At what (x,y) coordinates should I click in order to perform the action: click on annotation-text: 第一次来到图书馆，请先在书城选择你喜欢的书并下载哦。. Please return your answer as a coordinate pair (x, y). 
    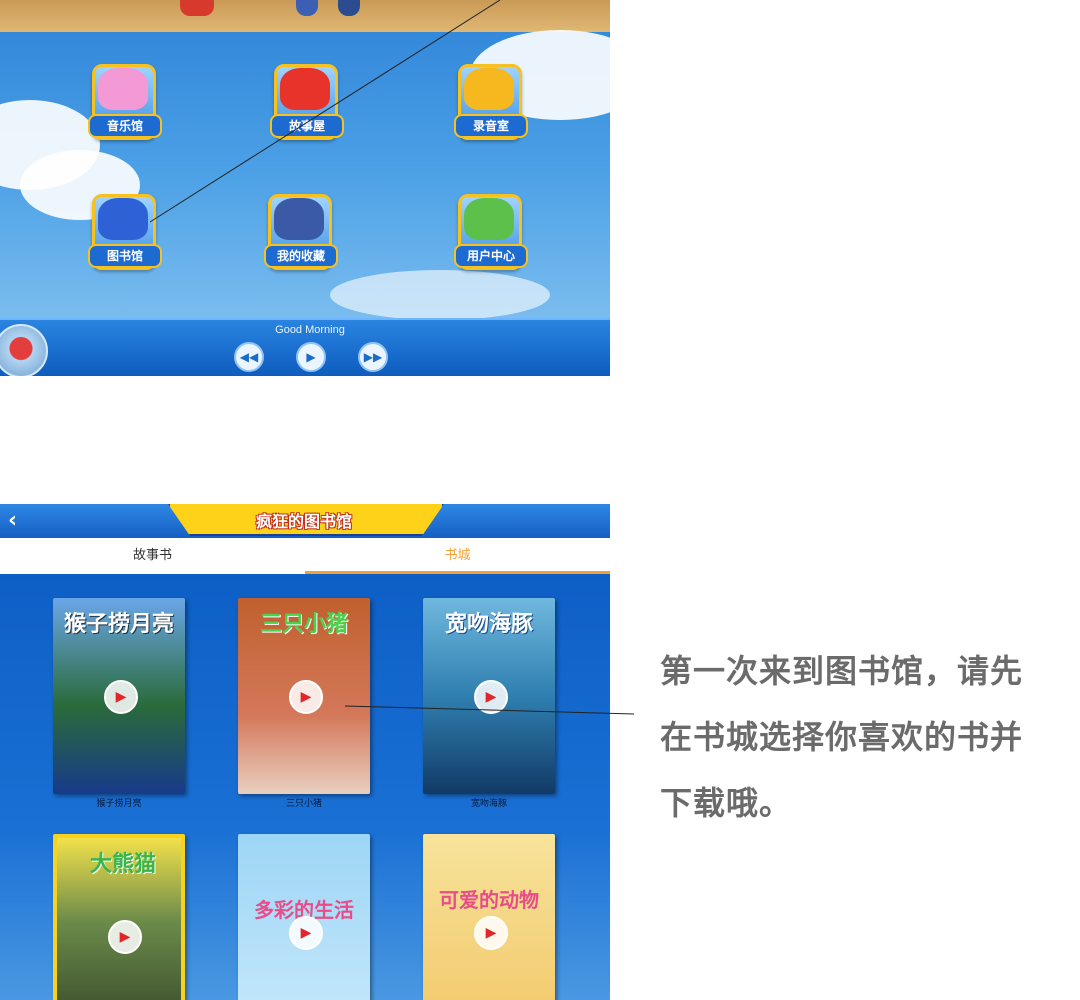
    Looking at the image, I should click on (842, 737).